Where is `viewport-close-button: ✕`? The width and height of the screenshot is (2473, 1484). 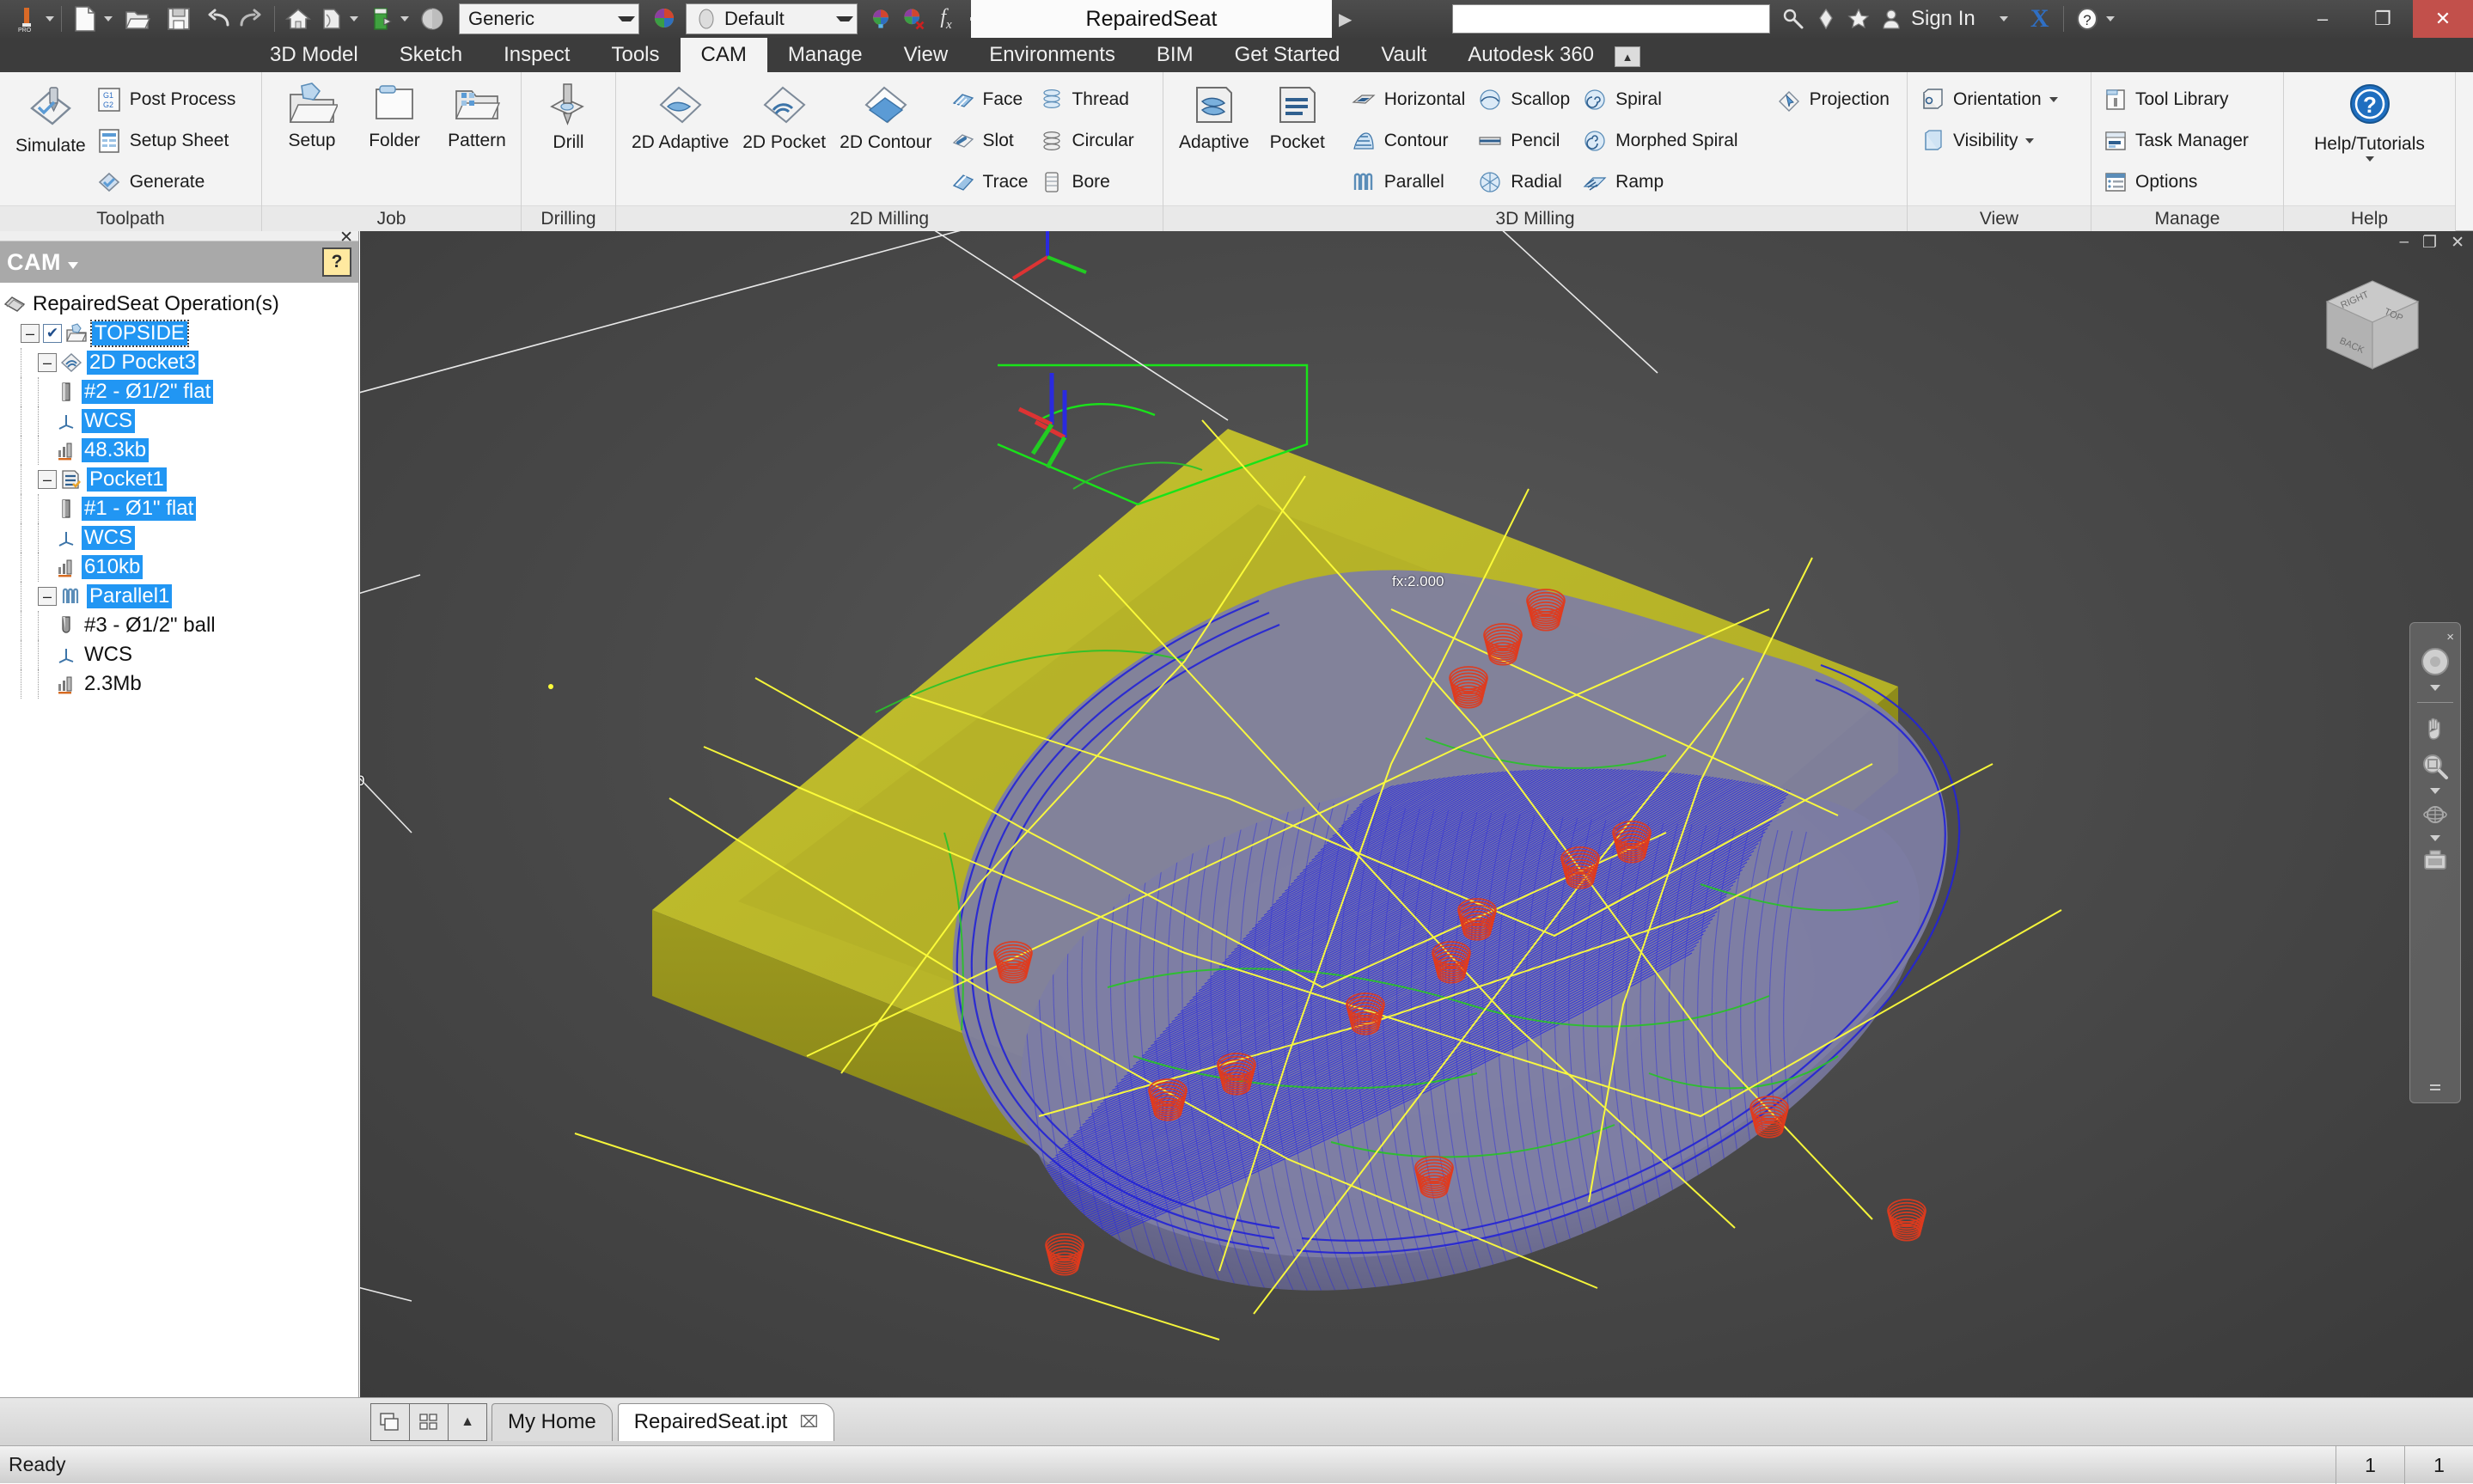
viewport-close-button: ✕ is located at coordinates (2457, 243).